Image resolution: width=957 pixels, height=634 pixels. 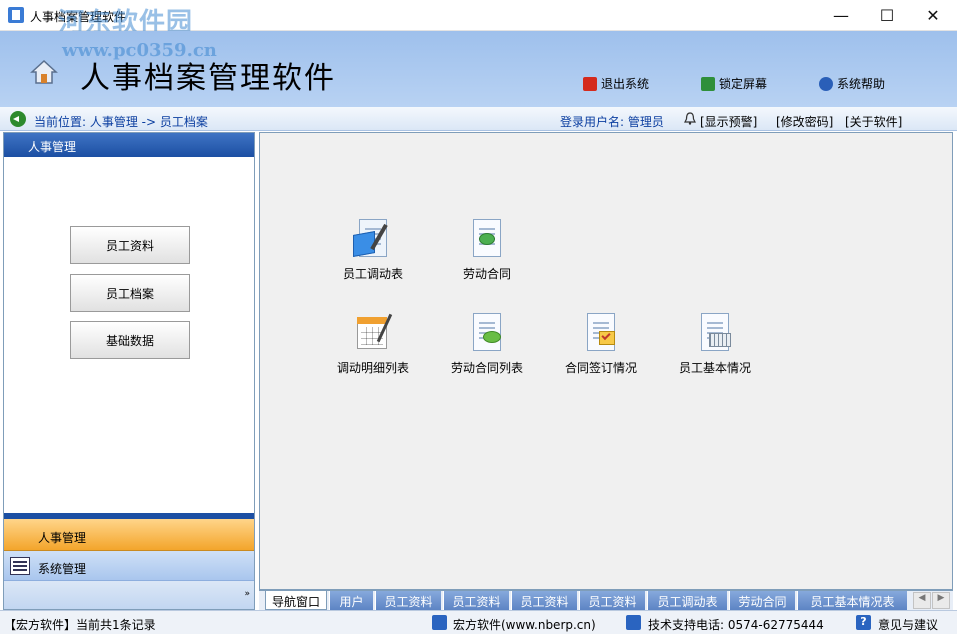 I want to click on transfer-detail-list-icon, so click(x=373, y=333).